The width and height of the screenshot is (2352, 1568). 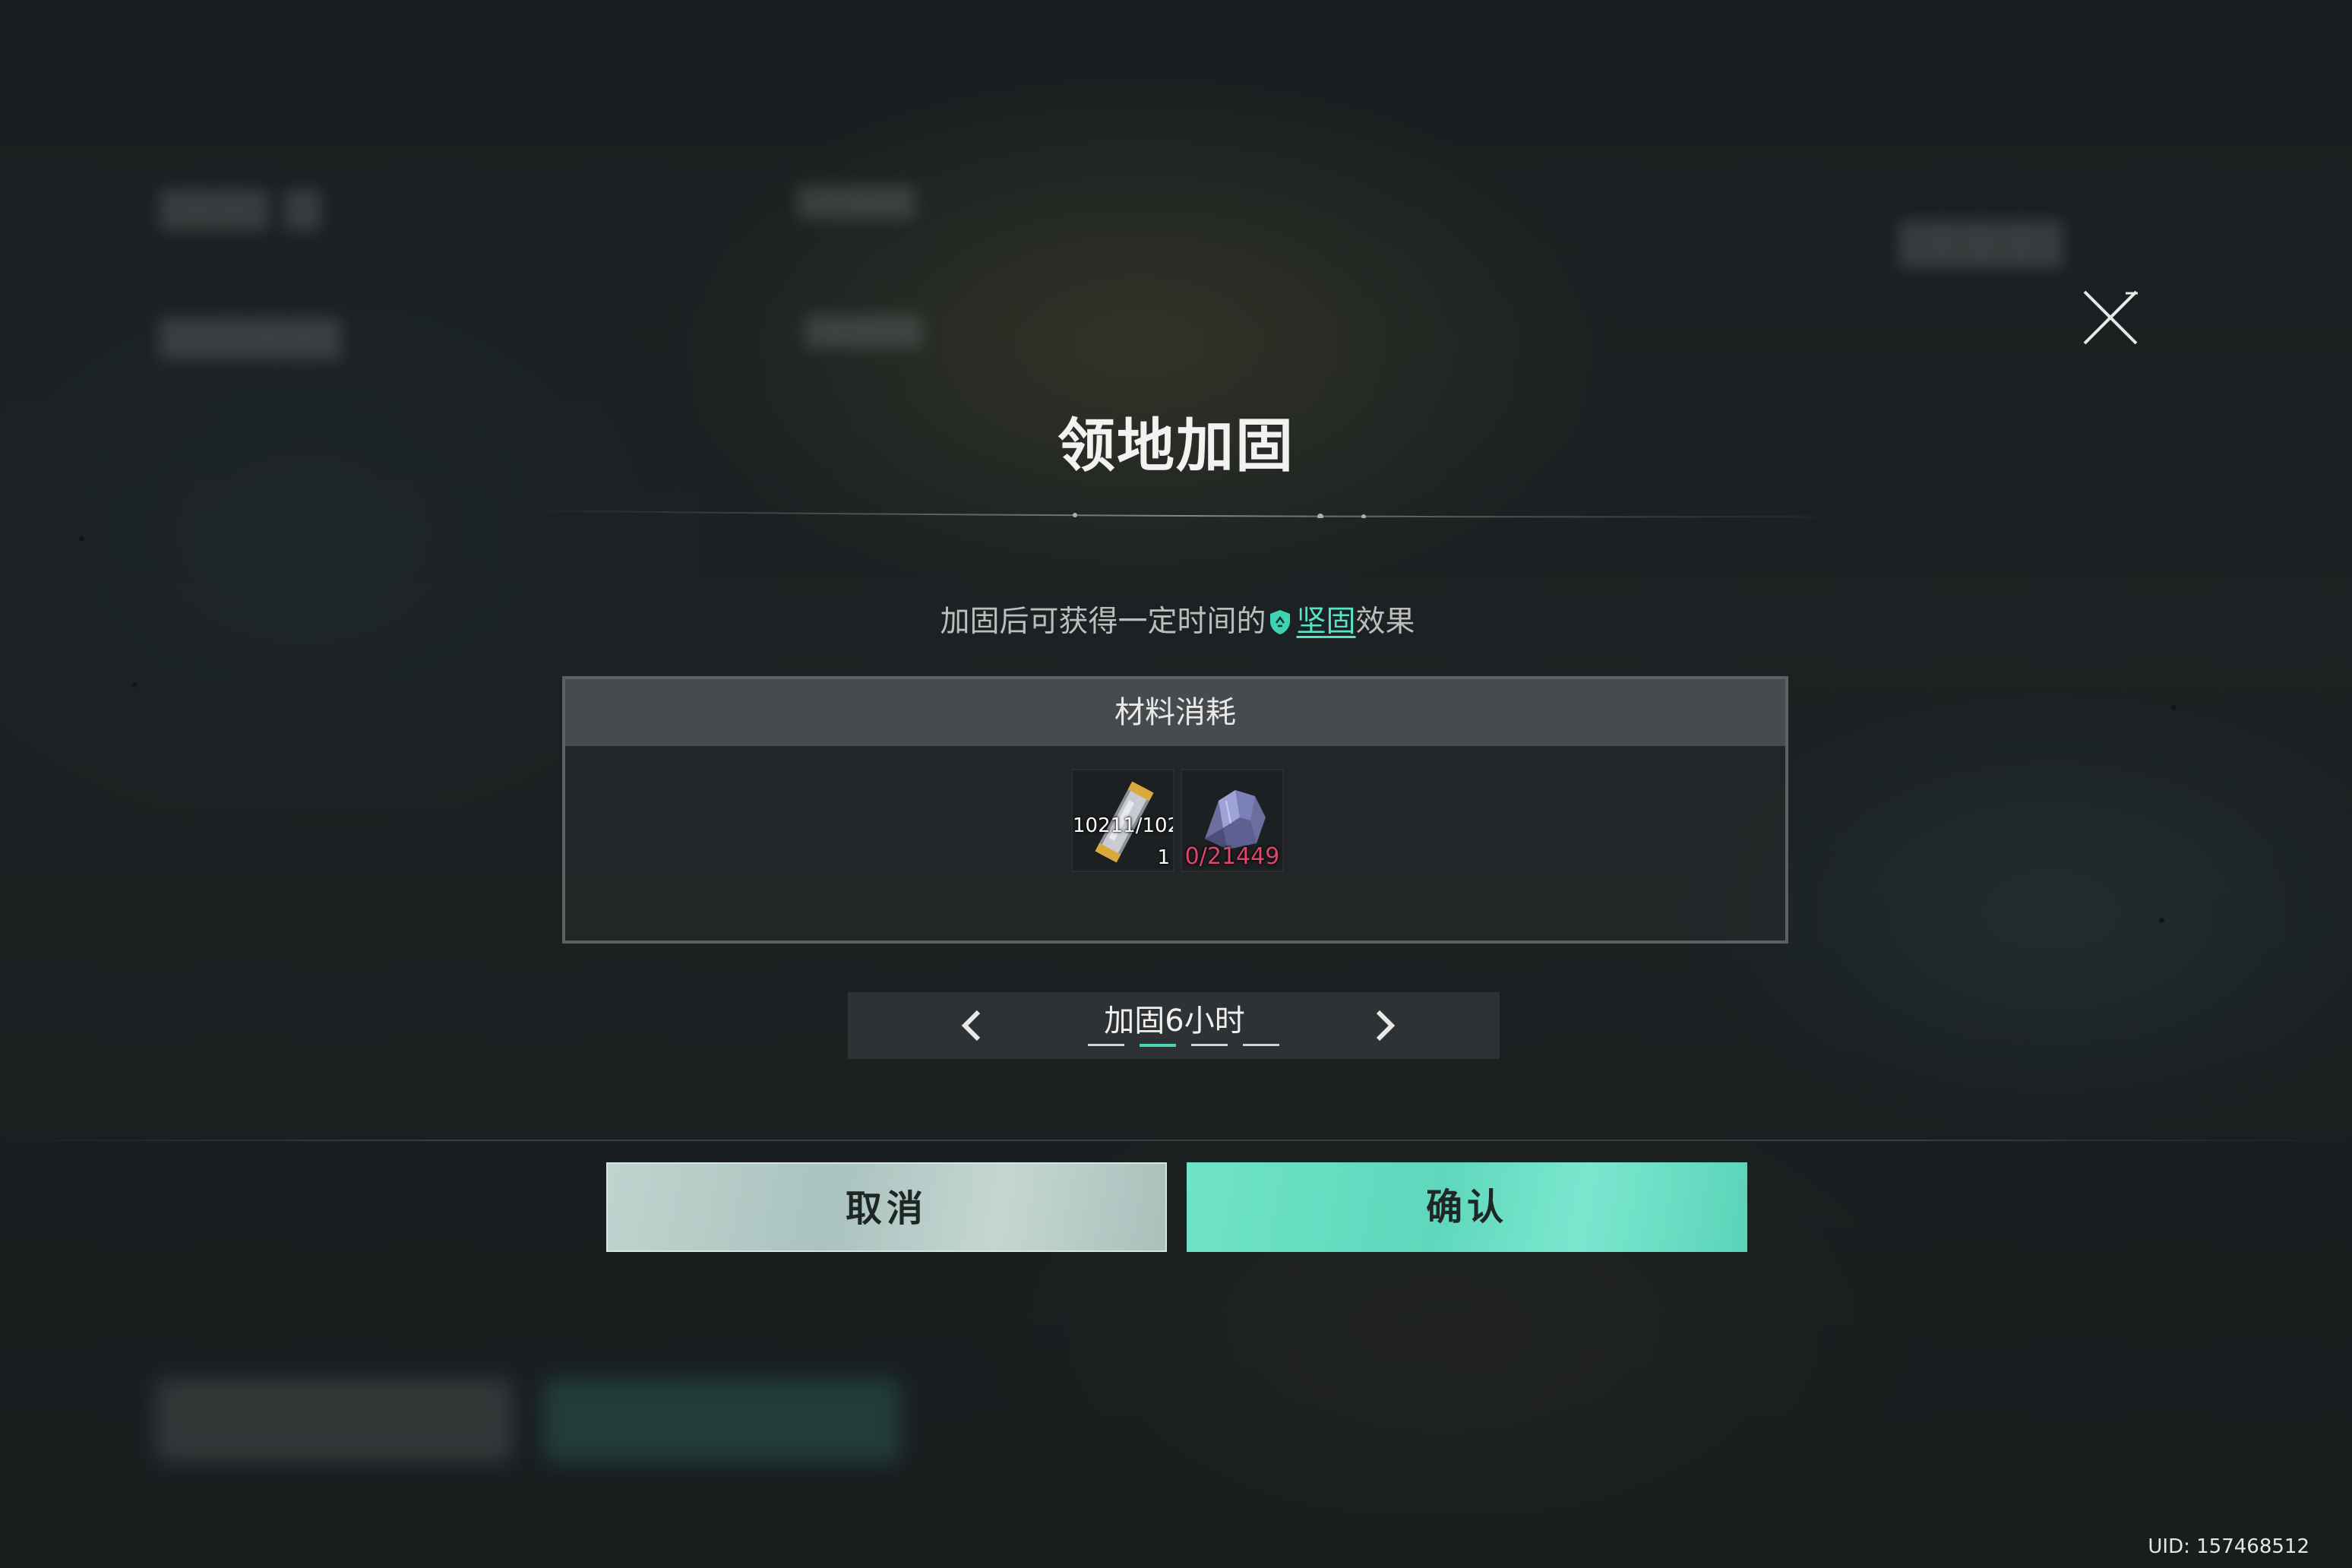 What do you see at coordinates (1158, 1046) in the screenshot?
I see `duration-pip-selected` at bounding box center [1158, 1046].